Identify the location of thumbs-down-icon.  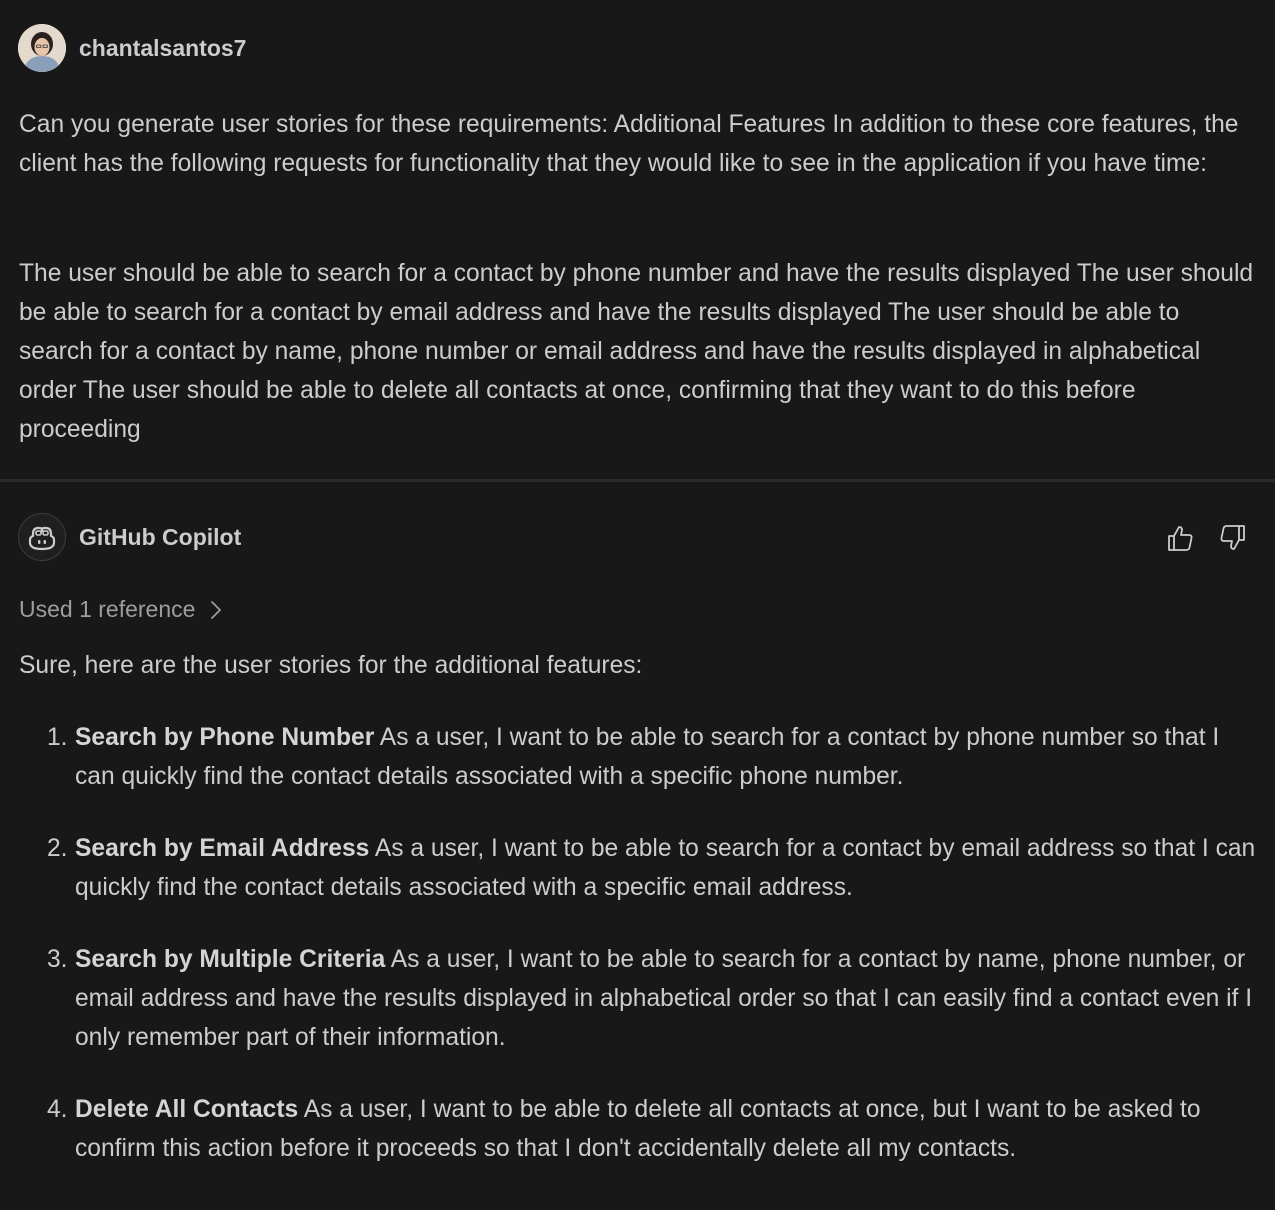
(1232, 537).